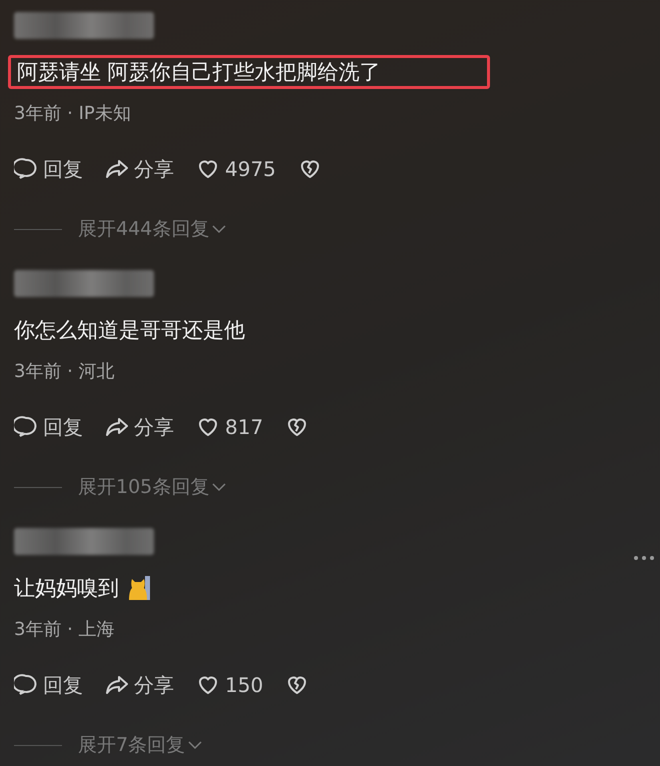 This screenshot has height=766, width=660. I want to click on like-button: 150, so click(230, 685).